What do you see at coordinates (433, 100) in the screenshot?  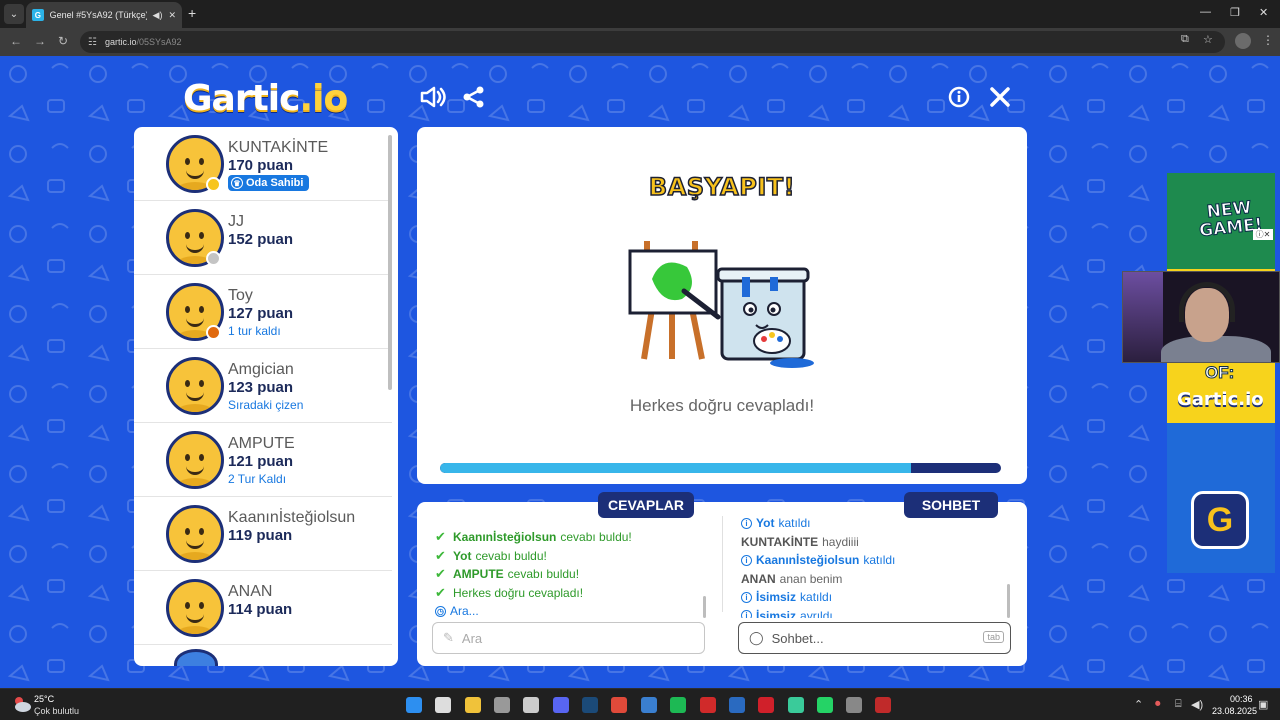 I see `volume-icon` at bounding box center [433, 100].